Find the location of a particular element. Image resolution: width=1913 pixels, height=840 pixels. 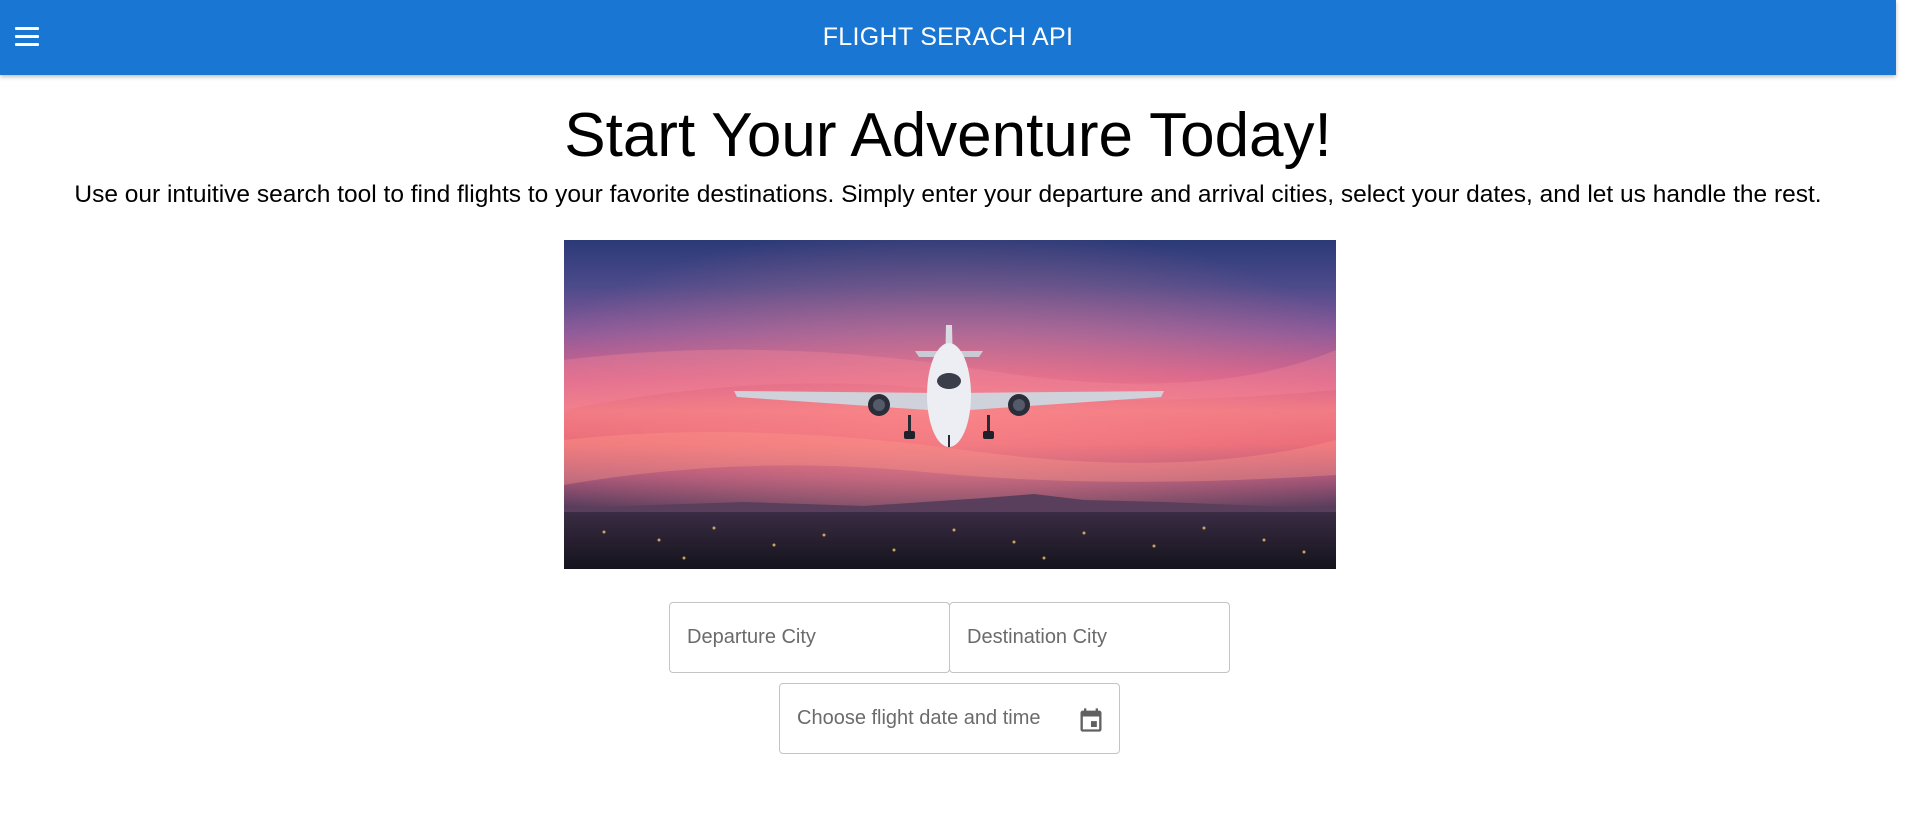

calendar-icon is located at coordinates (1091, 720).